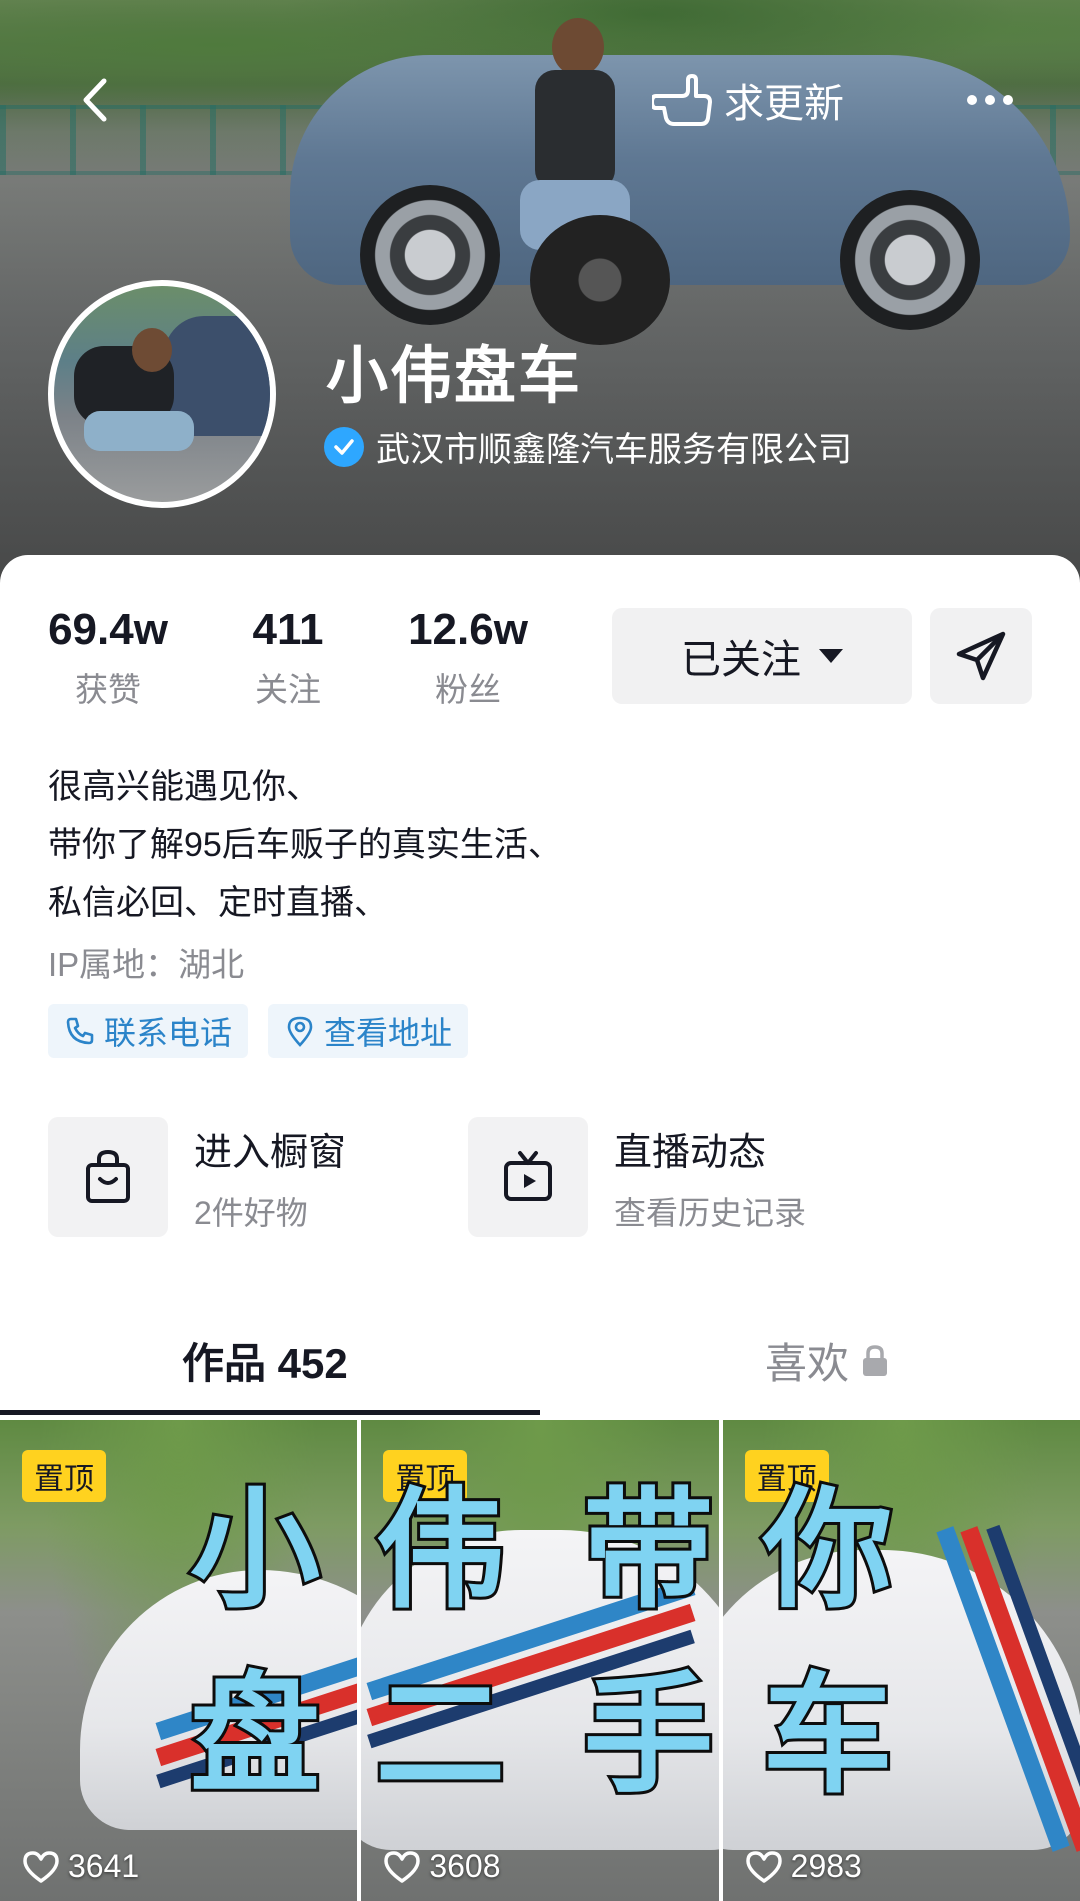 This screenshot has height=1901, width=1080. Describe the element at coordinates (146, 964) in the screenshot. I see `ip-location: IP属地：湖北` at that location.